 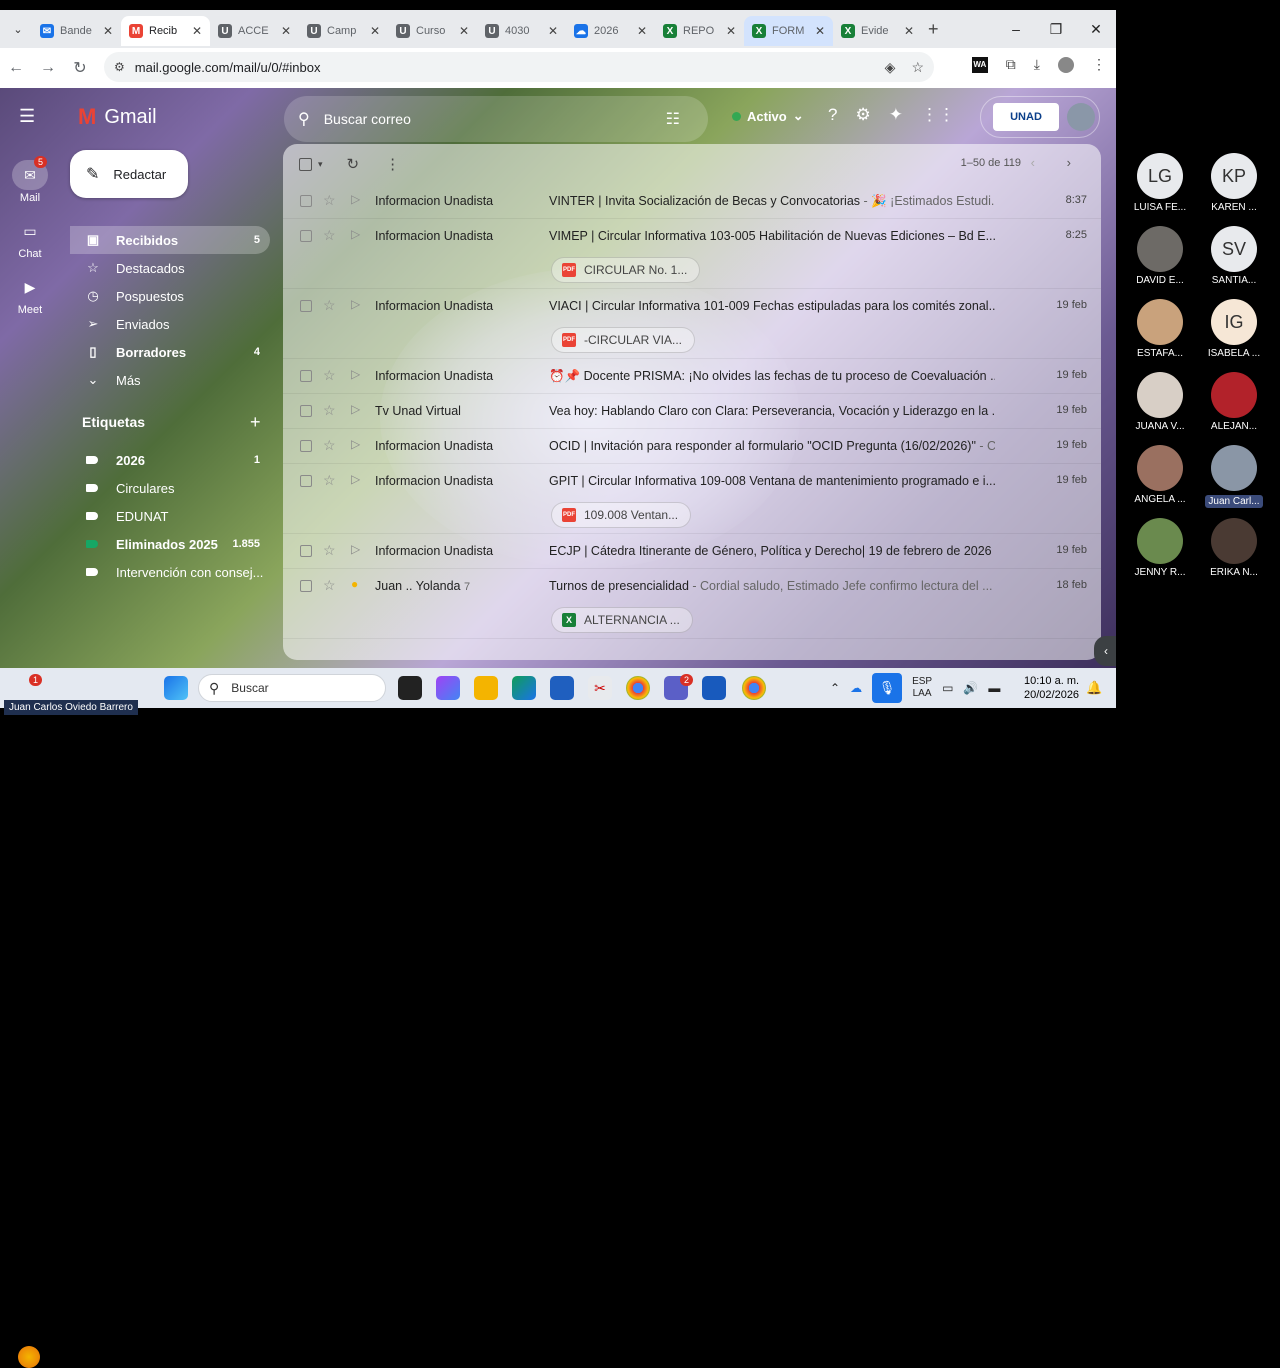 I want to click on label-item: EDUNAT, so click(x=170, y=516).